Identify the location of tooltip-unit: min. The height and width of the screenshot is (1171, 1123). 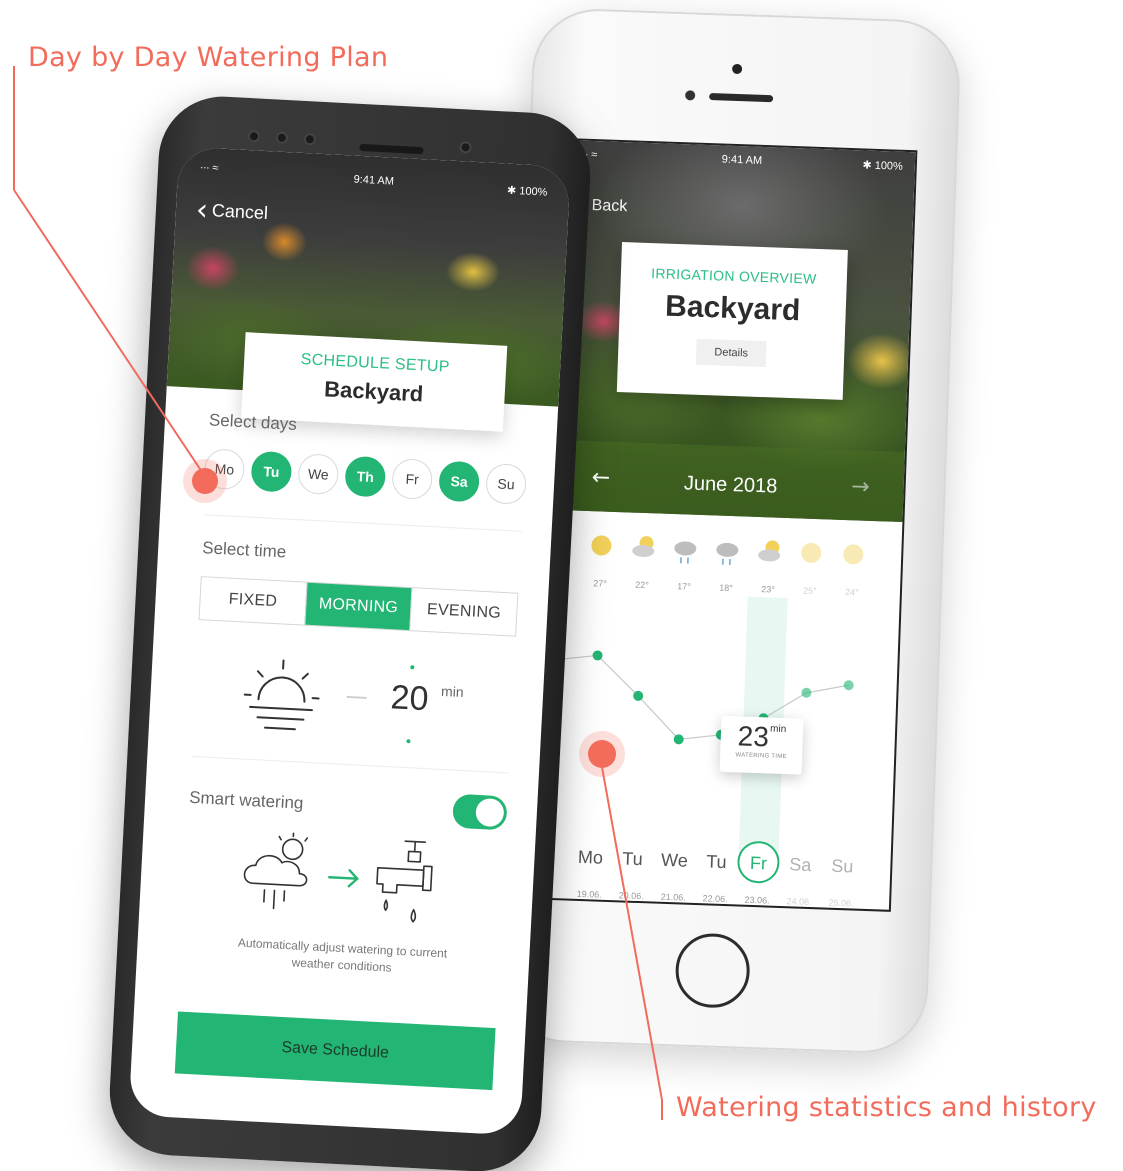
(778, 729).